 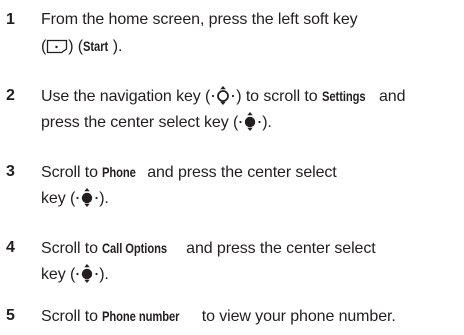 I want to click on menu-term: Phone number, so click(x=141, y=316).